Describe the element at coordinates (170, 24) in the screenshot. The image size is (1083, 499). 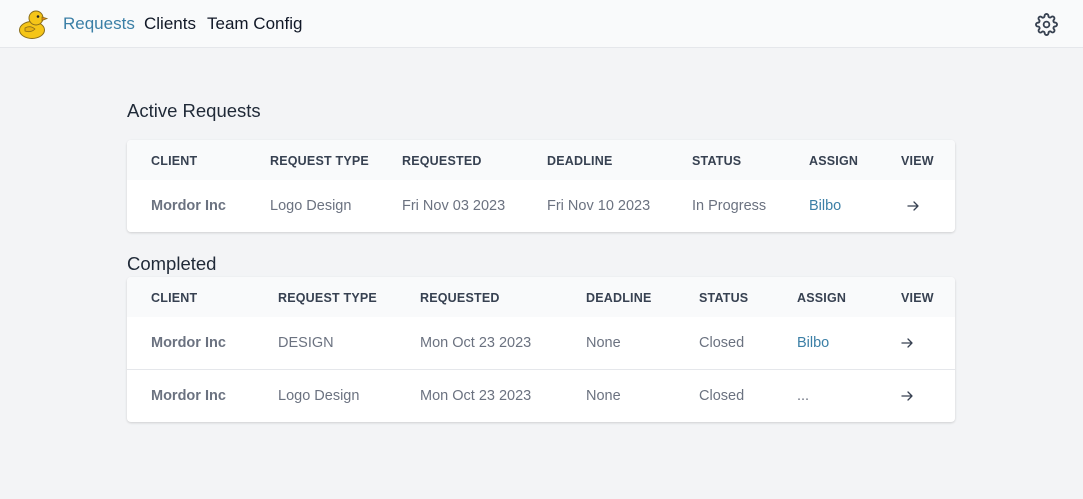
I see `nav-link-clients: Clients` at that location.